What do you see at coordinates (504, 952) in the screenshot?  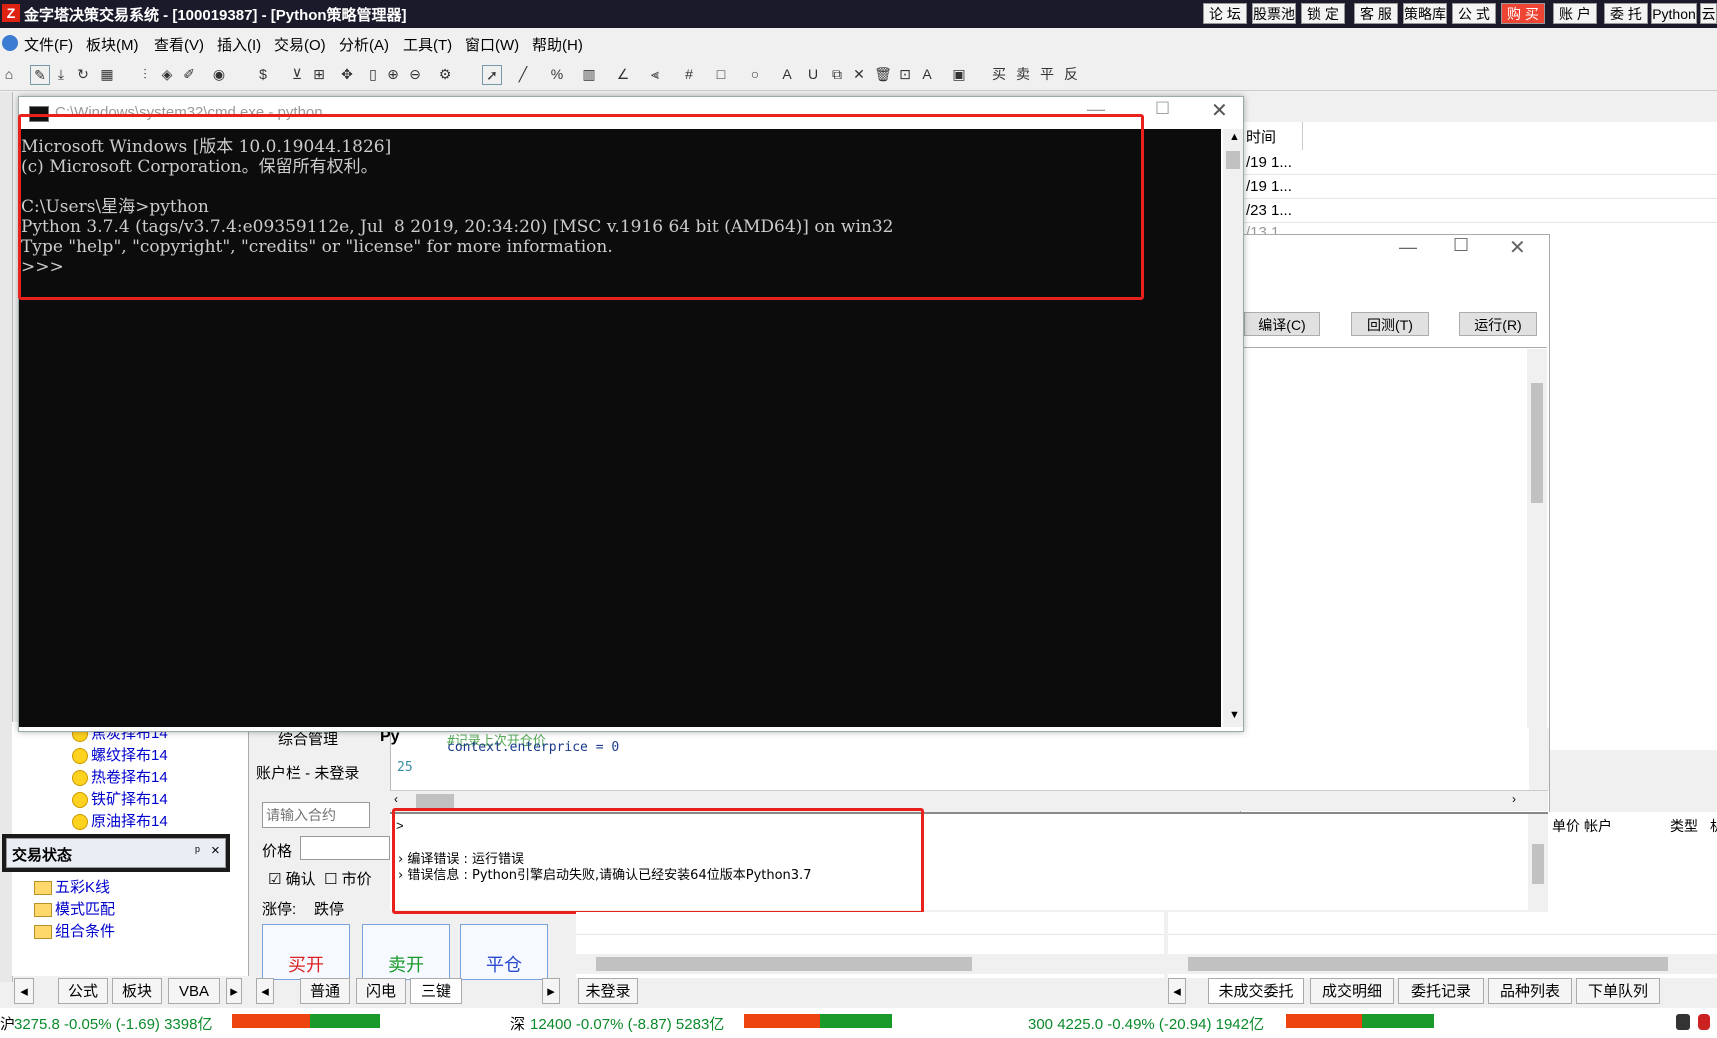 I see `close-position-button: 平仓` at bounding box center [504, 952].